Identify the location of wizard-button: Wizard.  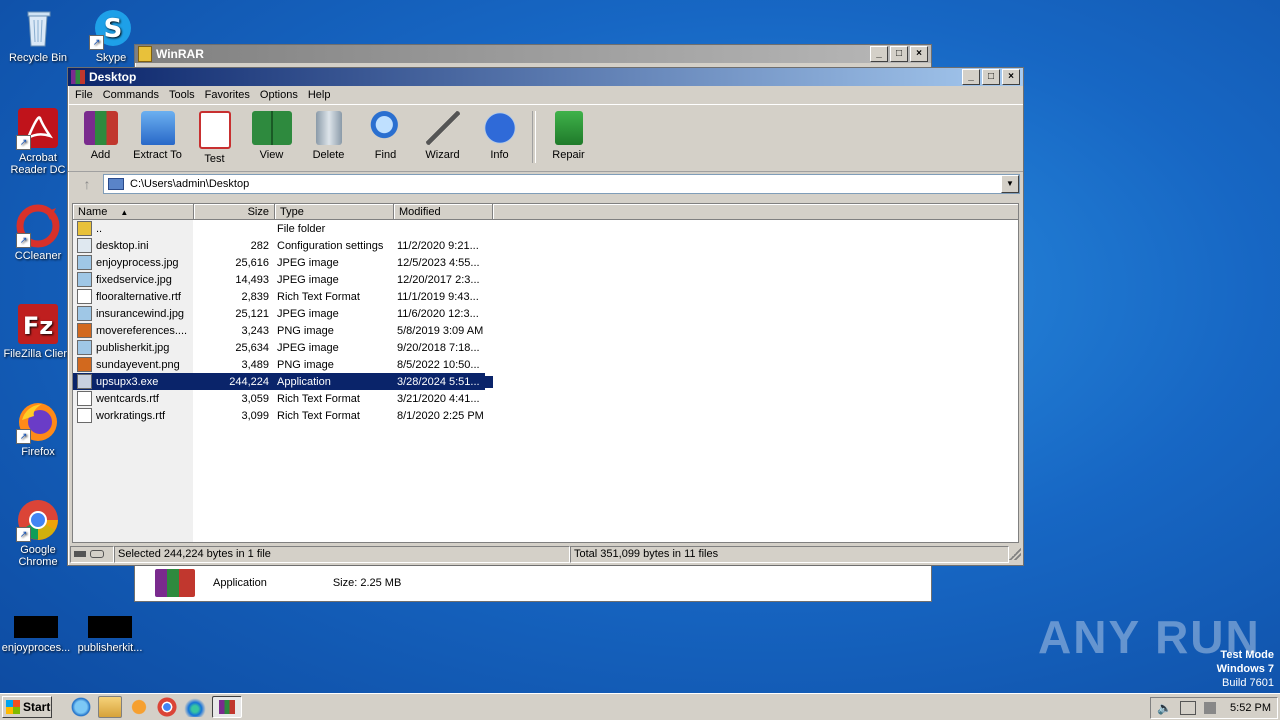
(442, 135).